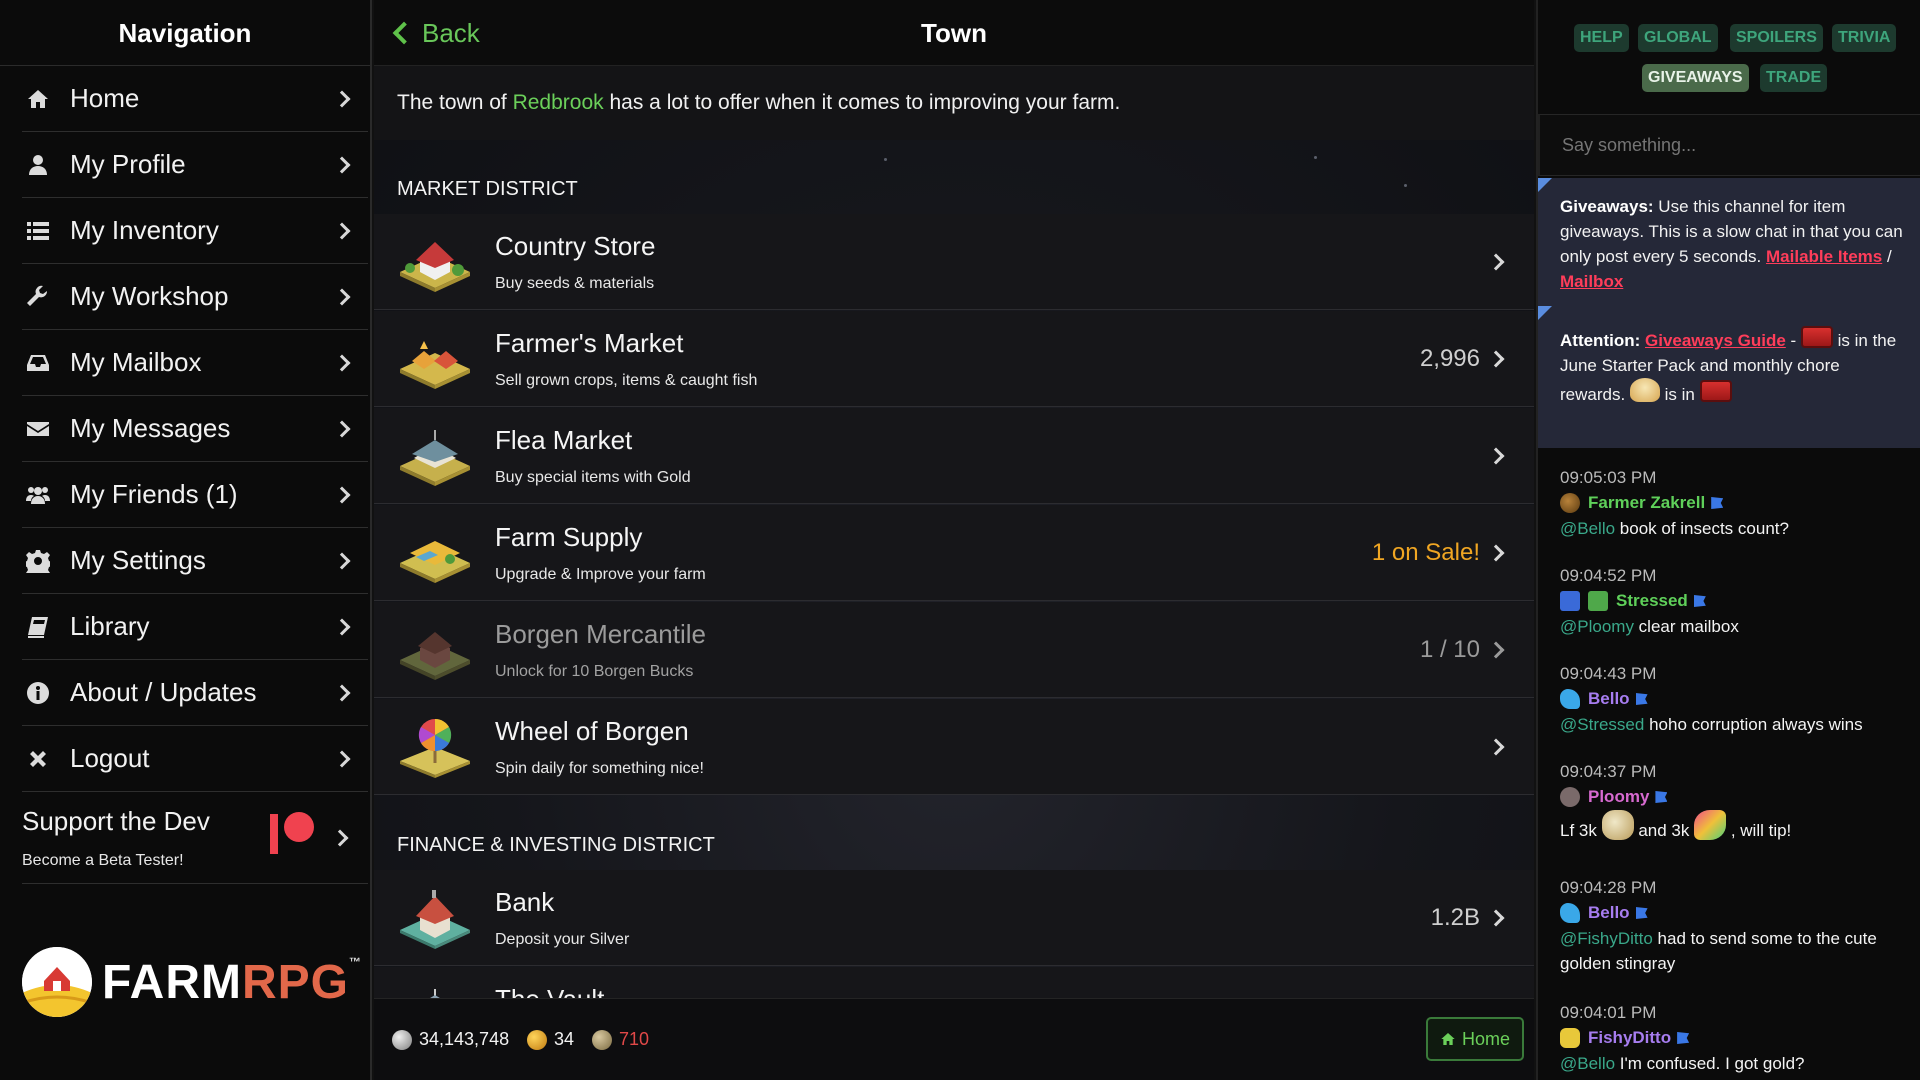 This screenshot has height=1080, width=1920. What do you see at coordinates (575, 283) in the screenshot?
I see `row-subtitle: Buy seeds & materials` at bounding box center [575, 283].